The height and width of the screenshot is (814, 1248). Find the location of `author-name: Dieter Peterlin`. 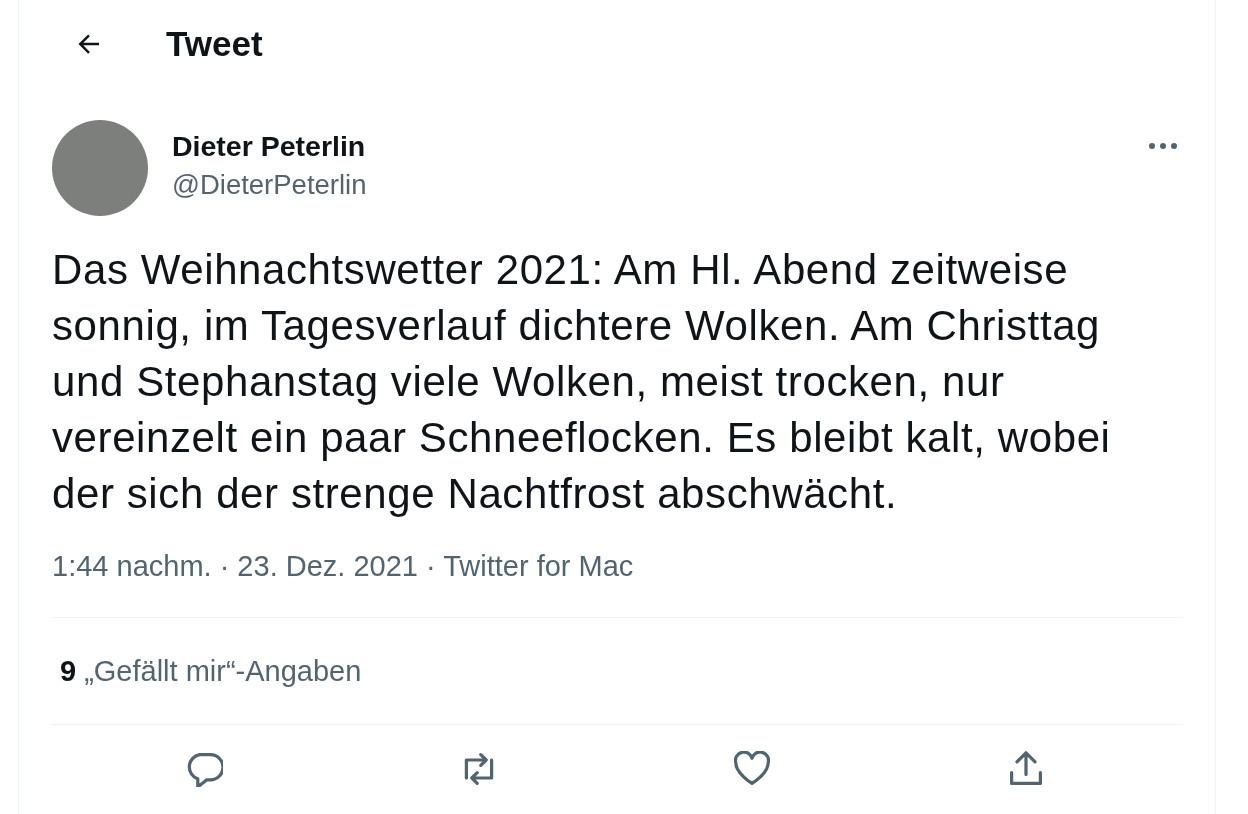

author-name: Dieter Peterlin is located at coordinates (660, 146).